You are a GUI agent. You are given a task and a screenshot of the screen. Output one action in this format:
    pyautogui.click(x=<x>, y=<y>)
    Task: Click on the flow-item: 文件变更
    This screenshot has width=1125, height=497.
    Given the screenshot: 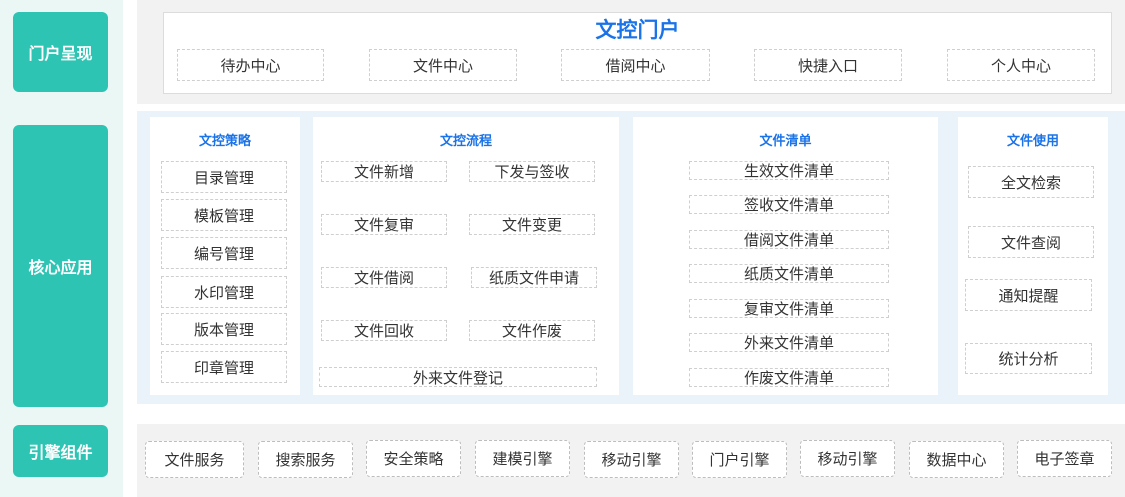 What is the action you would take?
    pyautogui.click(x=532, y=224)
    